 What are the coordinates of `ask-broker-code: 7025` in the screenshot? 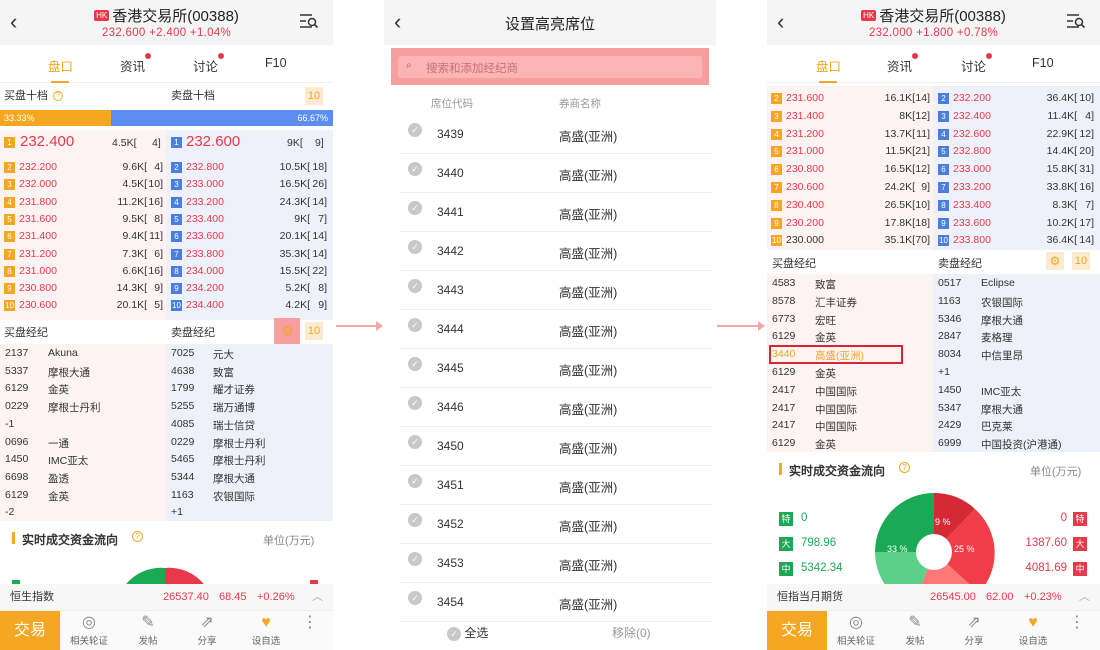 It's located at (182, 353).